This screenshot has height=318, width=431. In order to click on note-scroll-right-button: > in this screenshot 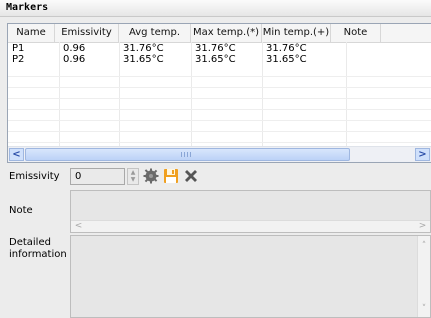, I will do `click(422, 226)`.